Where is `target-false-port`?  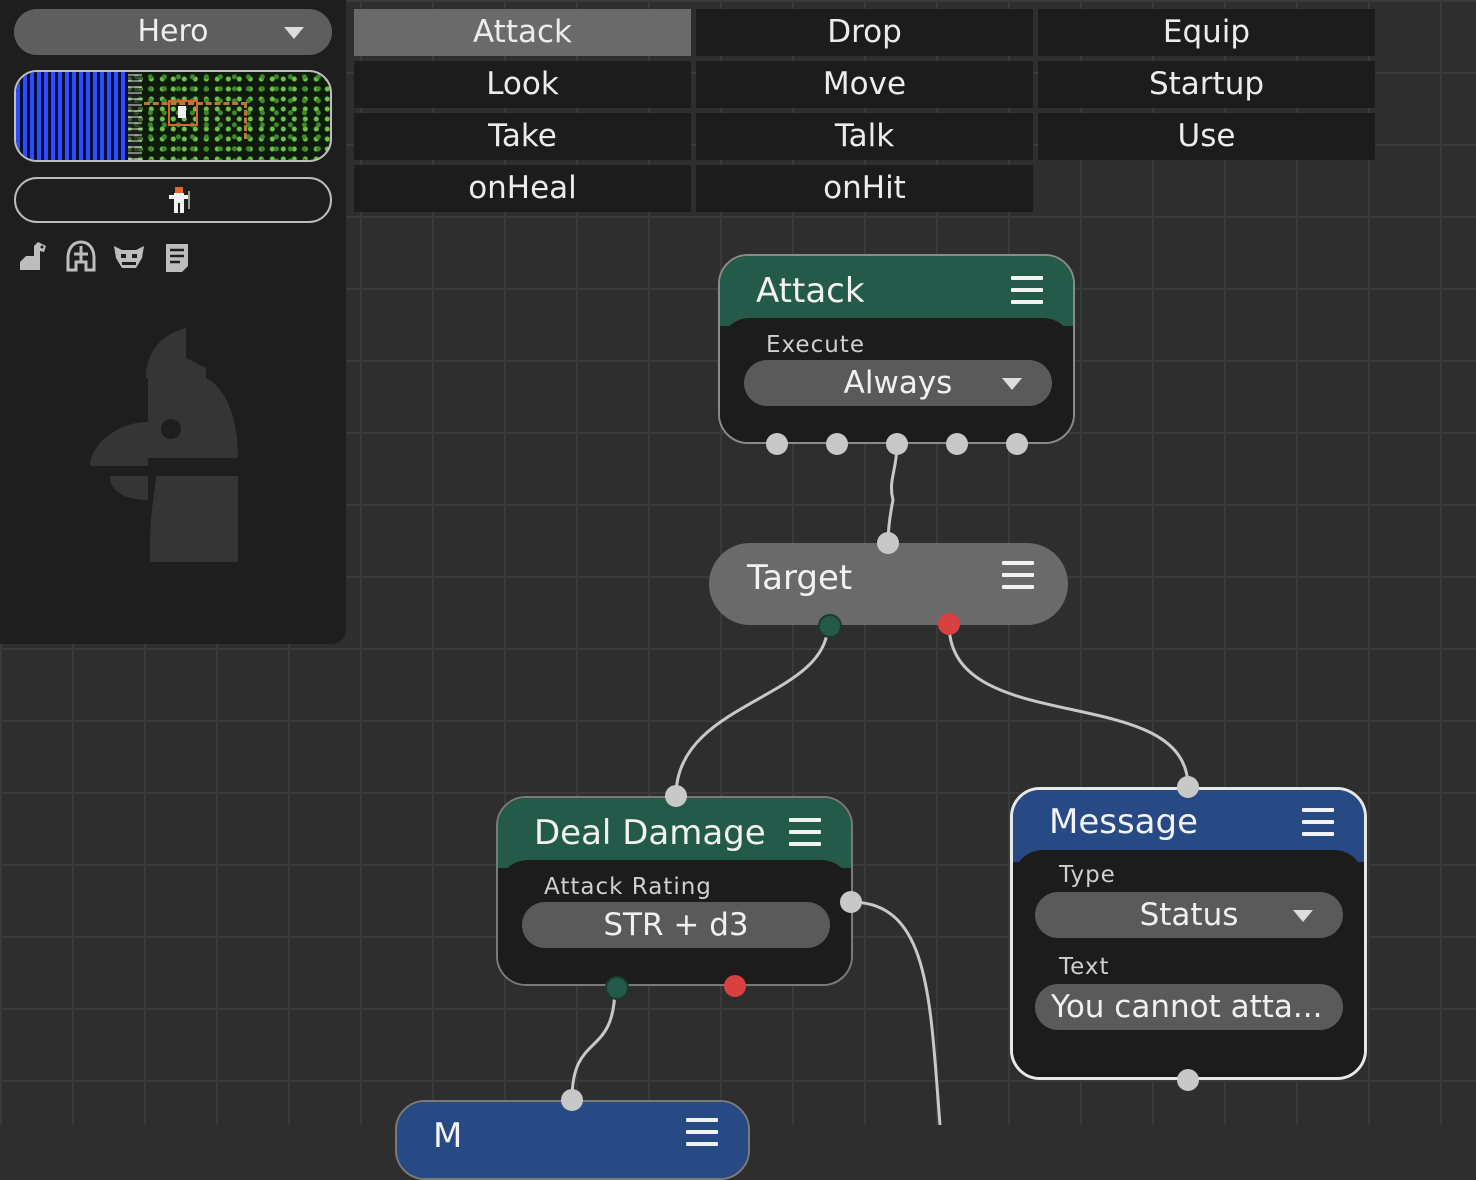 target-false-port is located at coordinates (949, 624).